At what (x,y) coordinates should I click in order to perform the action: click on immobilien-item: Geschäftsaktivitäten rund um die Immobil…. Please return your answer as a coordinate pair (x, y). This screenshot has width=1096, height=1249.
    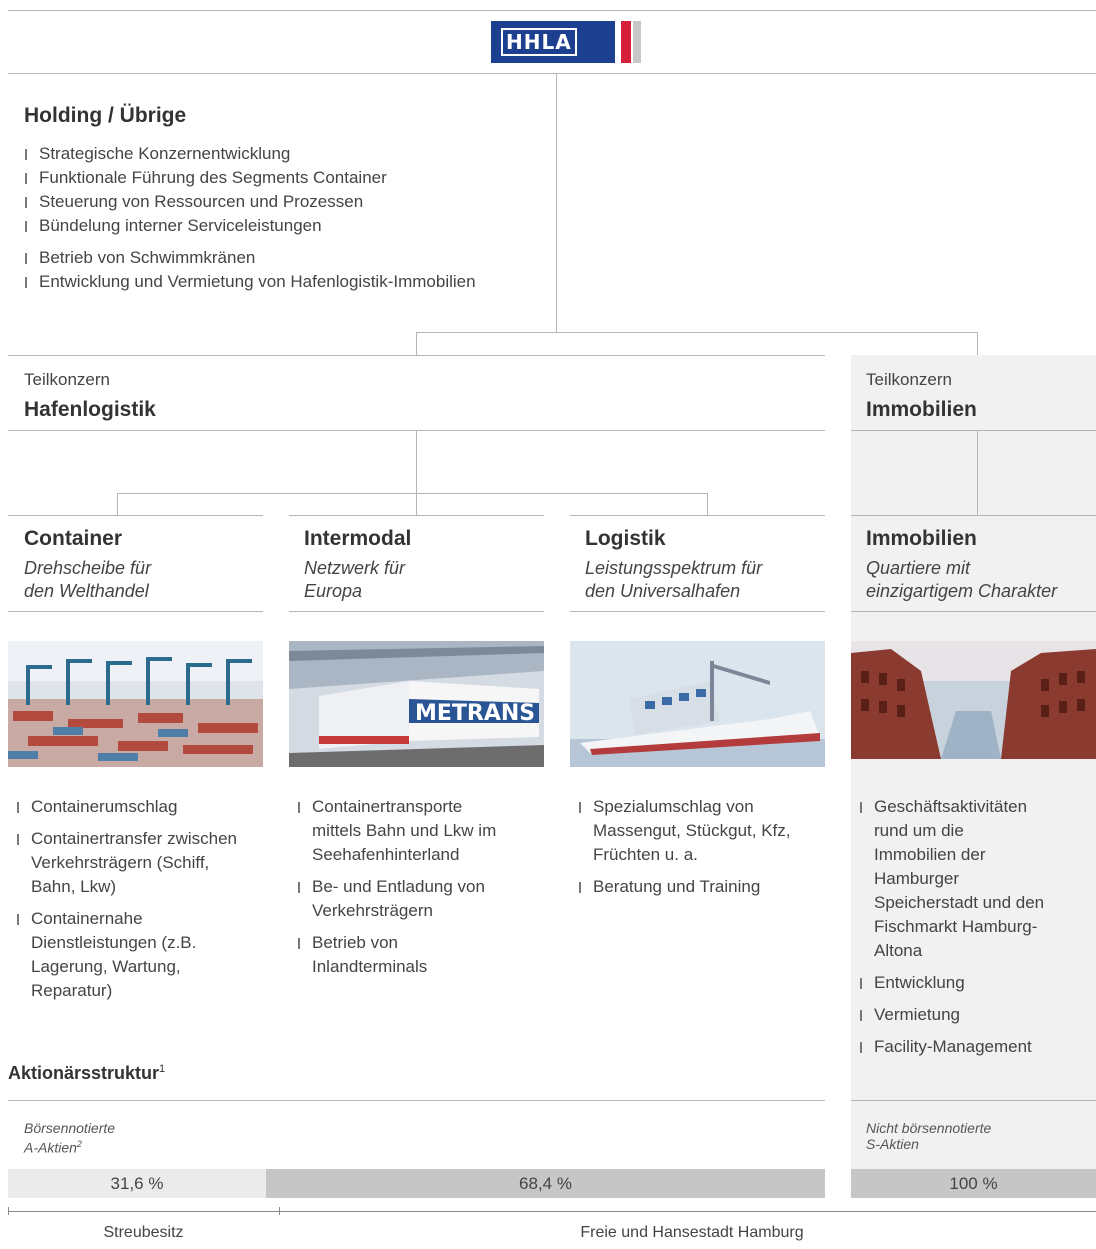
    Looking at the image, I should click on (954, 879).